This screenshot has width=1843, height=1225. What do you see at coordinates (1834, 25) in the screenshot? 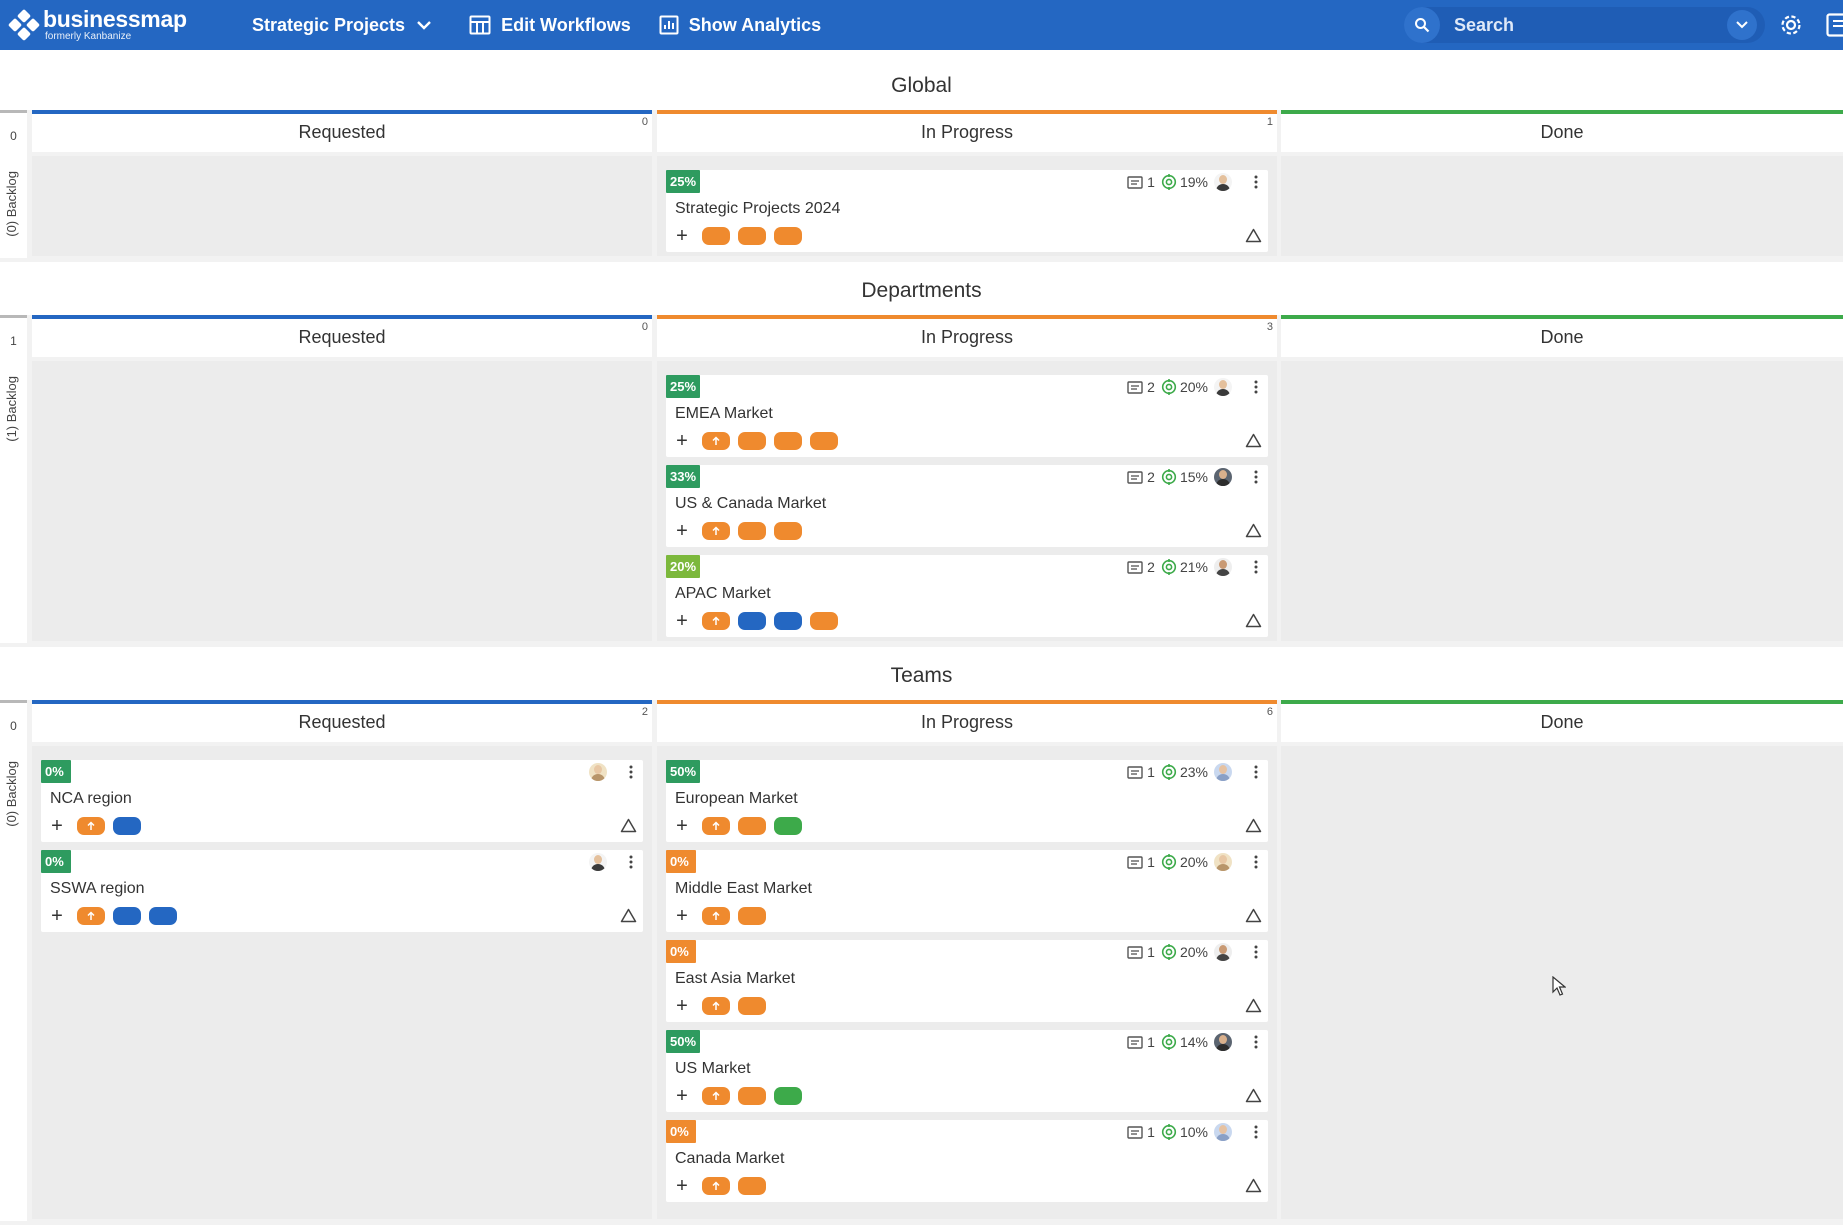
I see `side-panel-icon` at bounding box center [1834, 25].